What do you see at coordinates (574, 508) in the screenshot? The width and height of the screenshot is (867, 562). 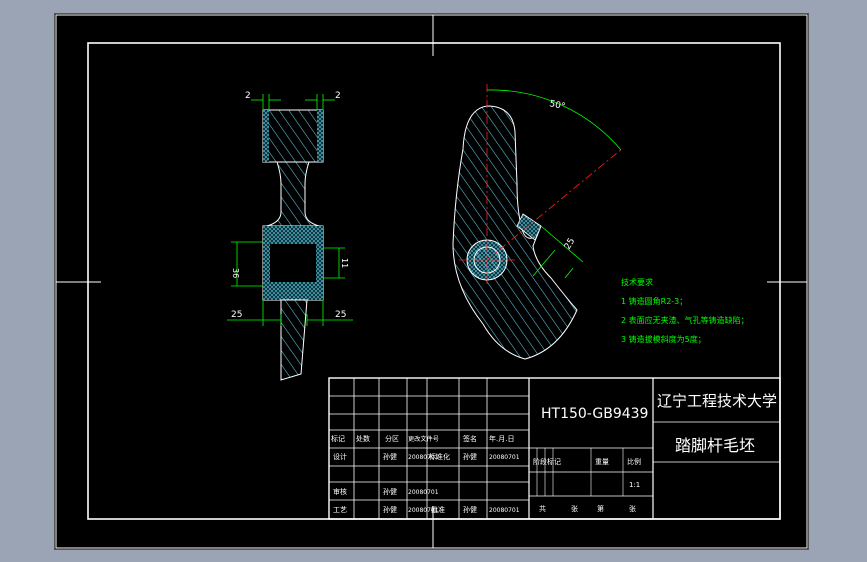 I see `tb-sheet-total-unit: 张` at bounding box center [574, 508].